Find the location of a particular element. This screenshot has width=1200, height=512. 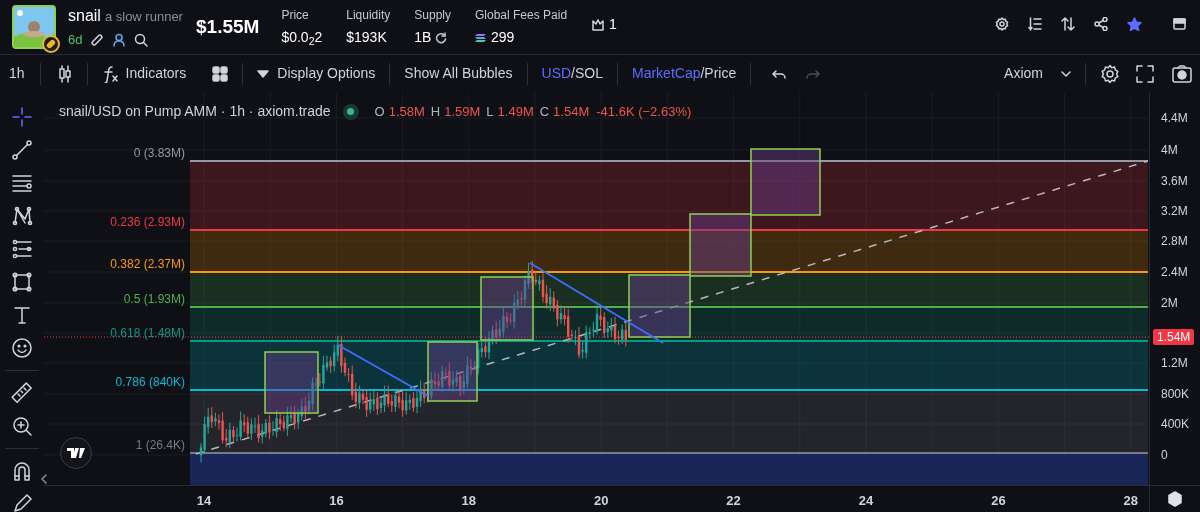

ohlc-value: 1.59M is located at coordinates (462, 111).